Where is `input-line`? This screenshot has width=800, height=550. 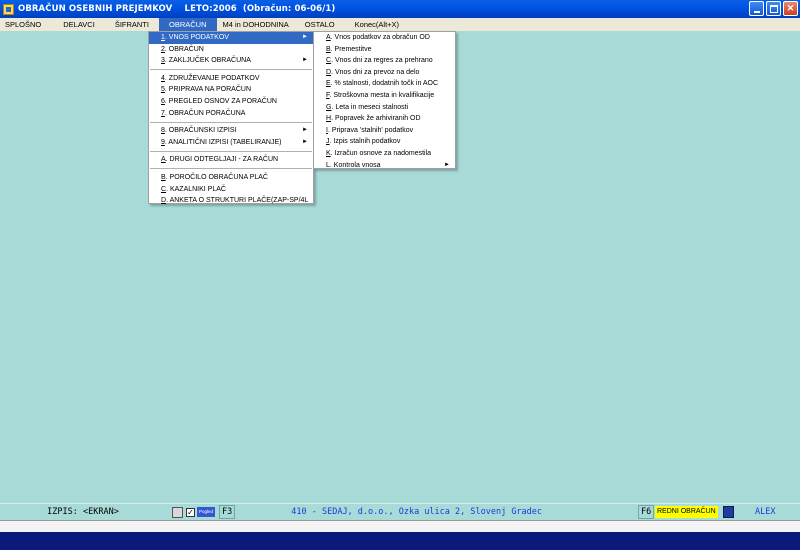
input-line is located at coordinates (400, 526).